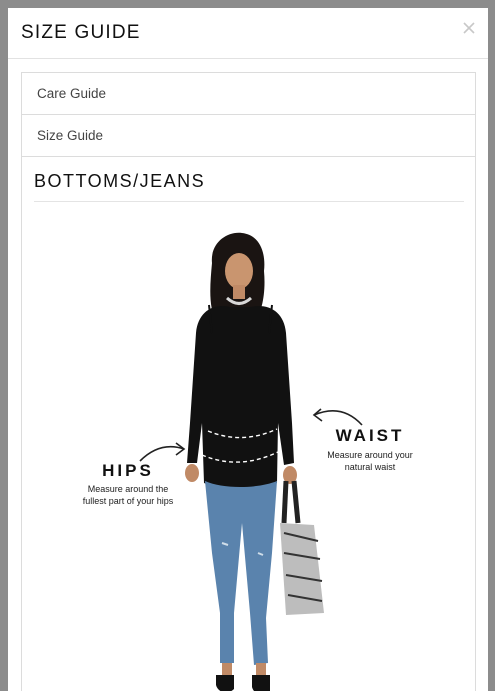  I want to click on section-divider, so click(249, 201).